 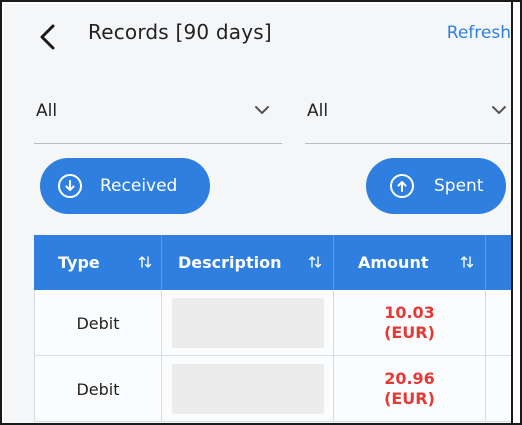 I want to click on refresh-button: Refresh, so click(x=479, y=33).